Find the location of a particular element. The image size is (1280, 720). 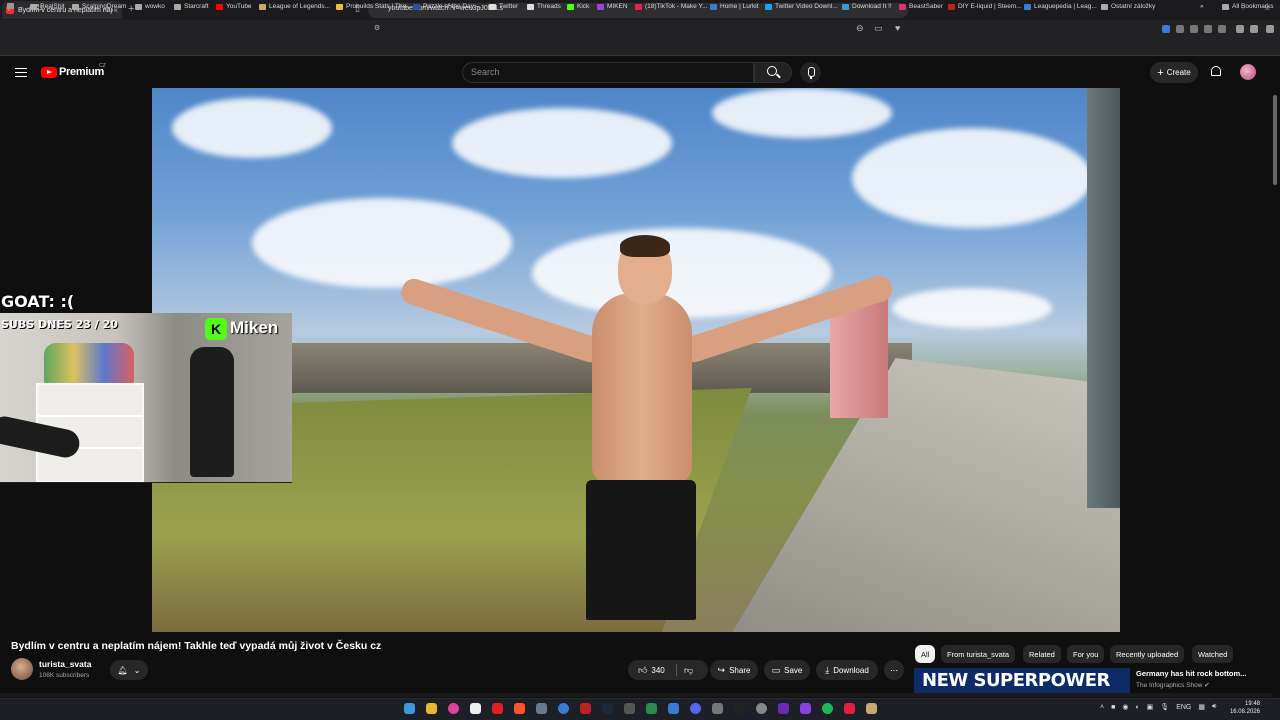

share-button: ↪ Share is located at coordinates (734, 670).